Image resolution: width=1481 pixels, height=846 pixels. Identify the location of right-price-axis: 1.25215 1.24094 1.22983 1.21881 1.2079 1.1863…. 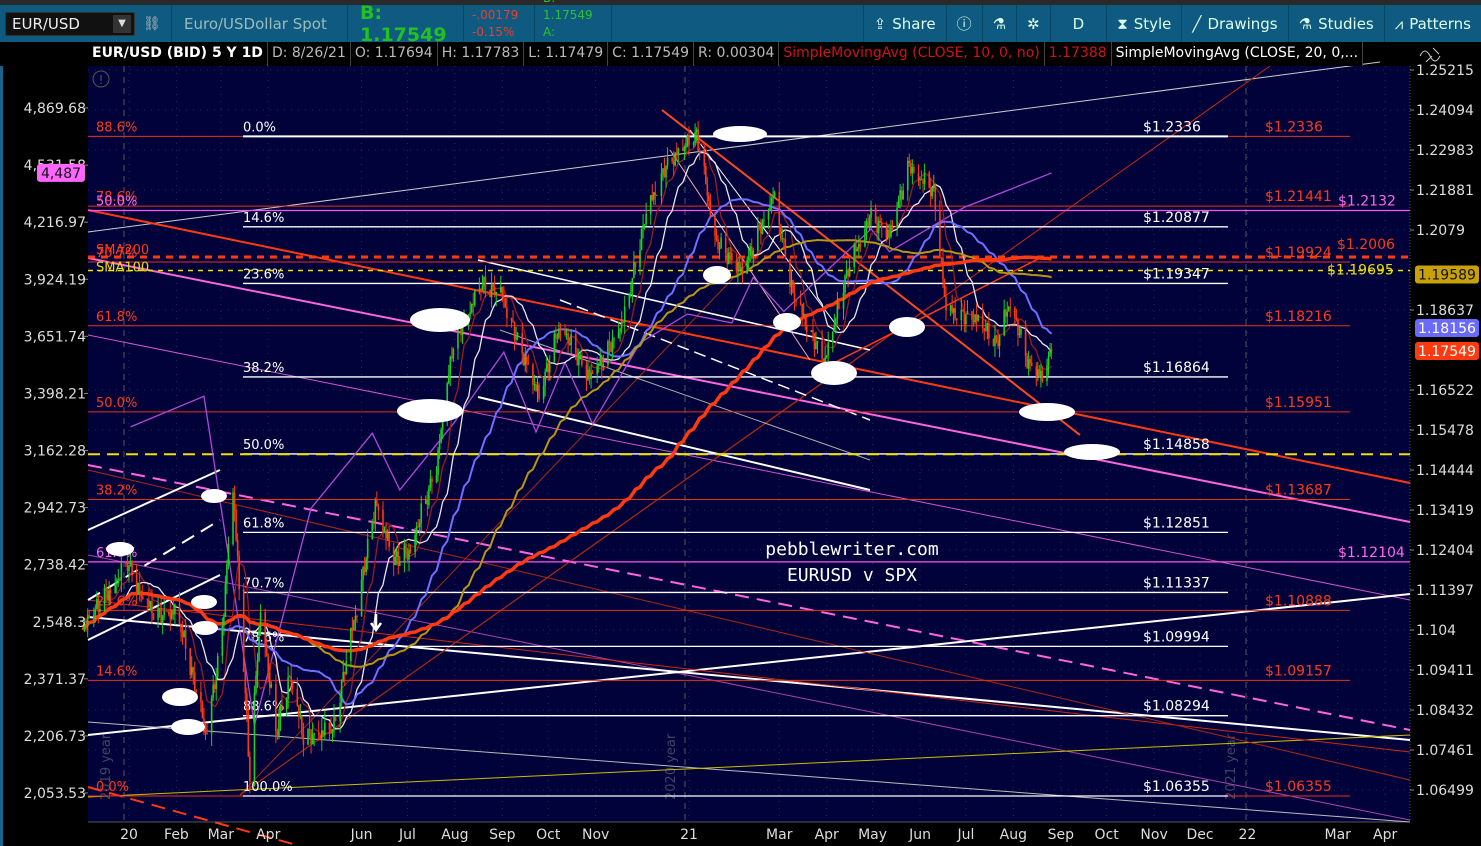
(1442, 431).